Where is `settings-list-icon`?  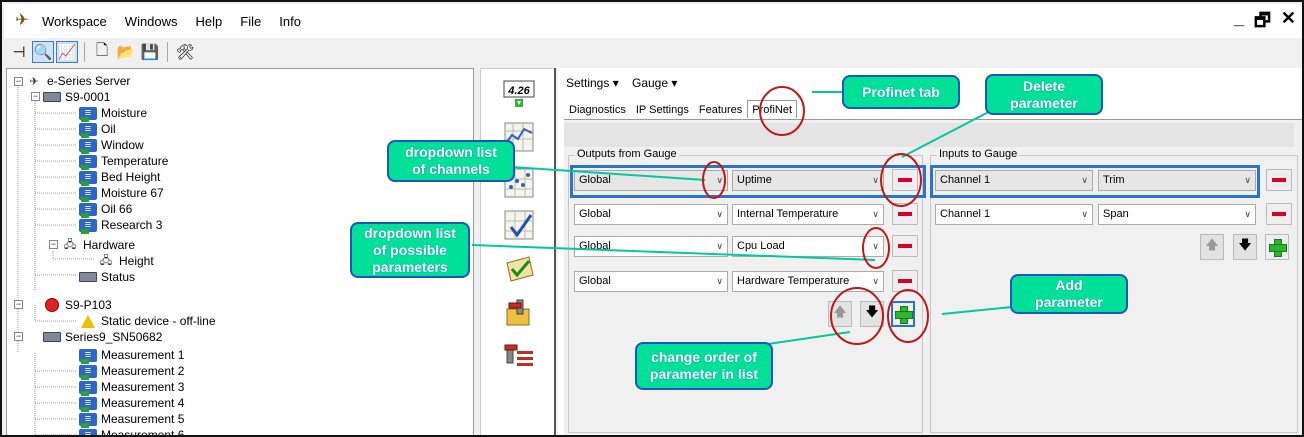
settings-list-icon is located at coordinates (518, 355).